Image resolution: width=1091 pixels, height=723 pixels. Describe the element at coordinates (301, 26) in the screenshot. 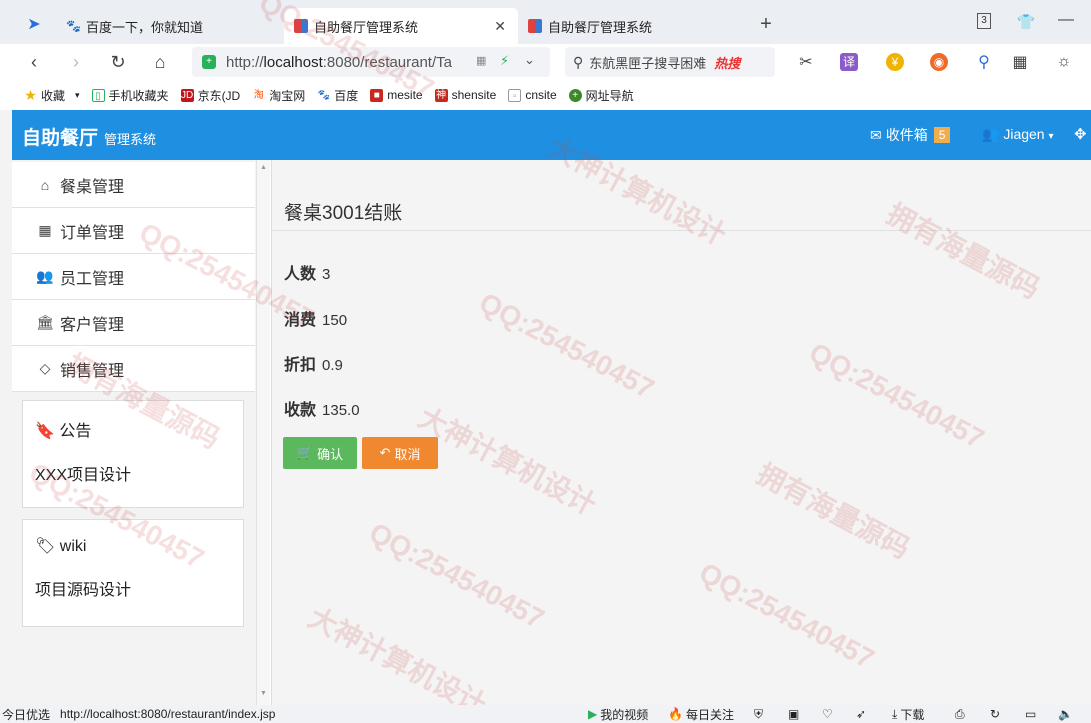

I see `app-favicon-icon` at that location.